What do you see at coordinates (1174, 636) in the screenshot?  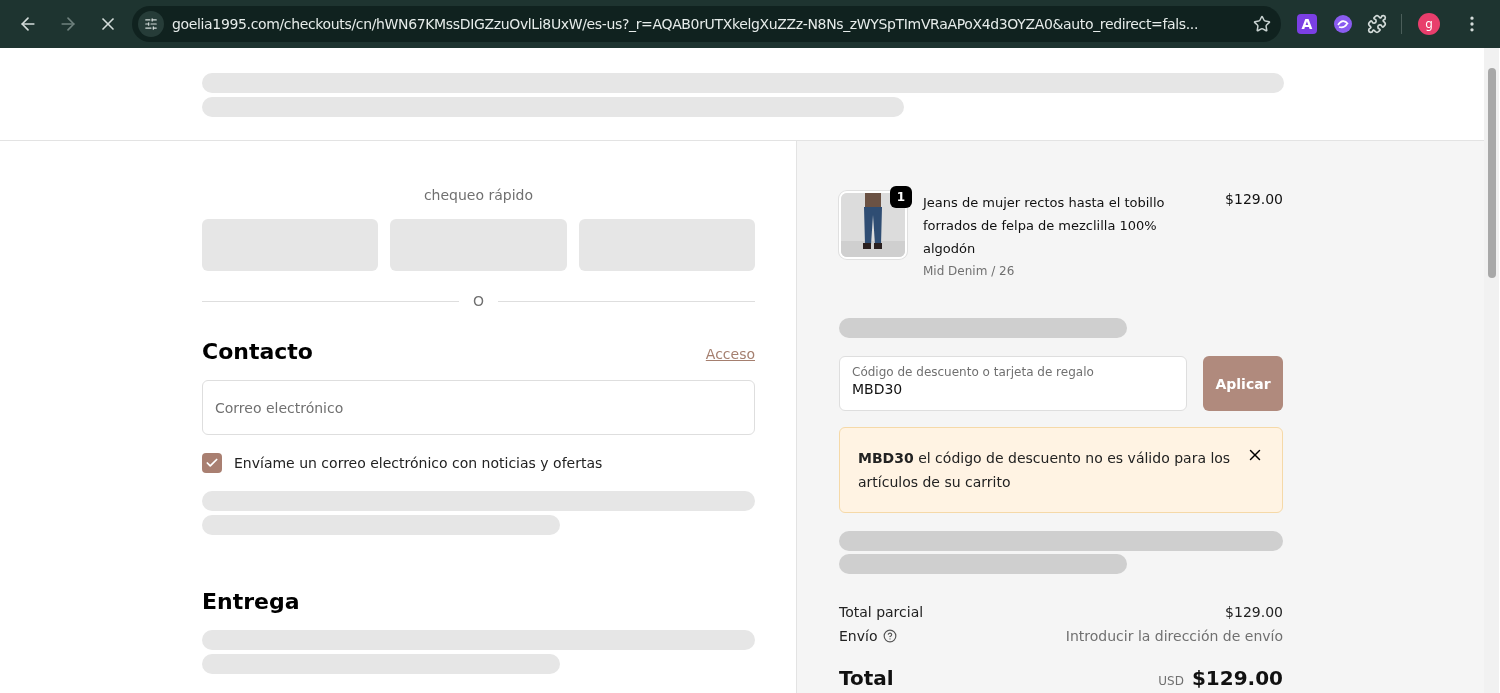 I see `shipping-value: Introducir la dirección de envío` at bounding box center [1174, 636].